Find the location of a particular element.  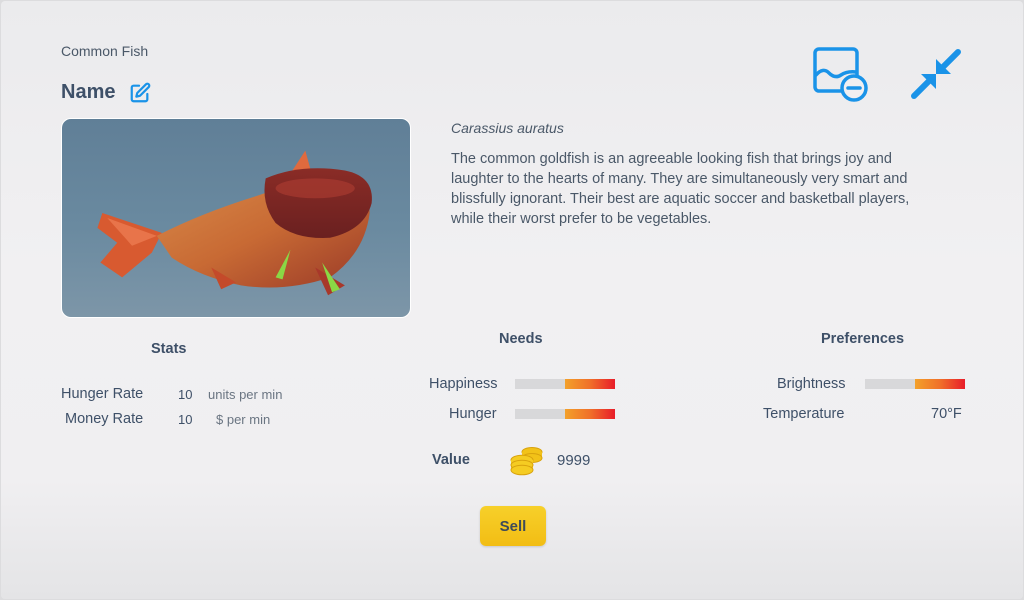

name-row: Name is located at coordinates (106, 92).